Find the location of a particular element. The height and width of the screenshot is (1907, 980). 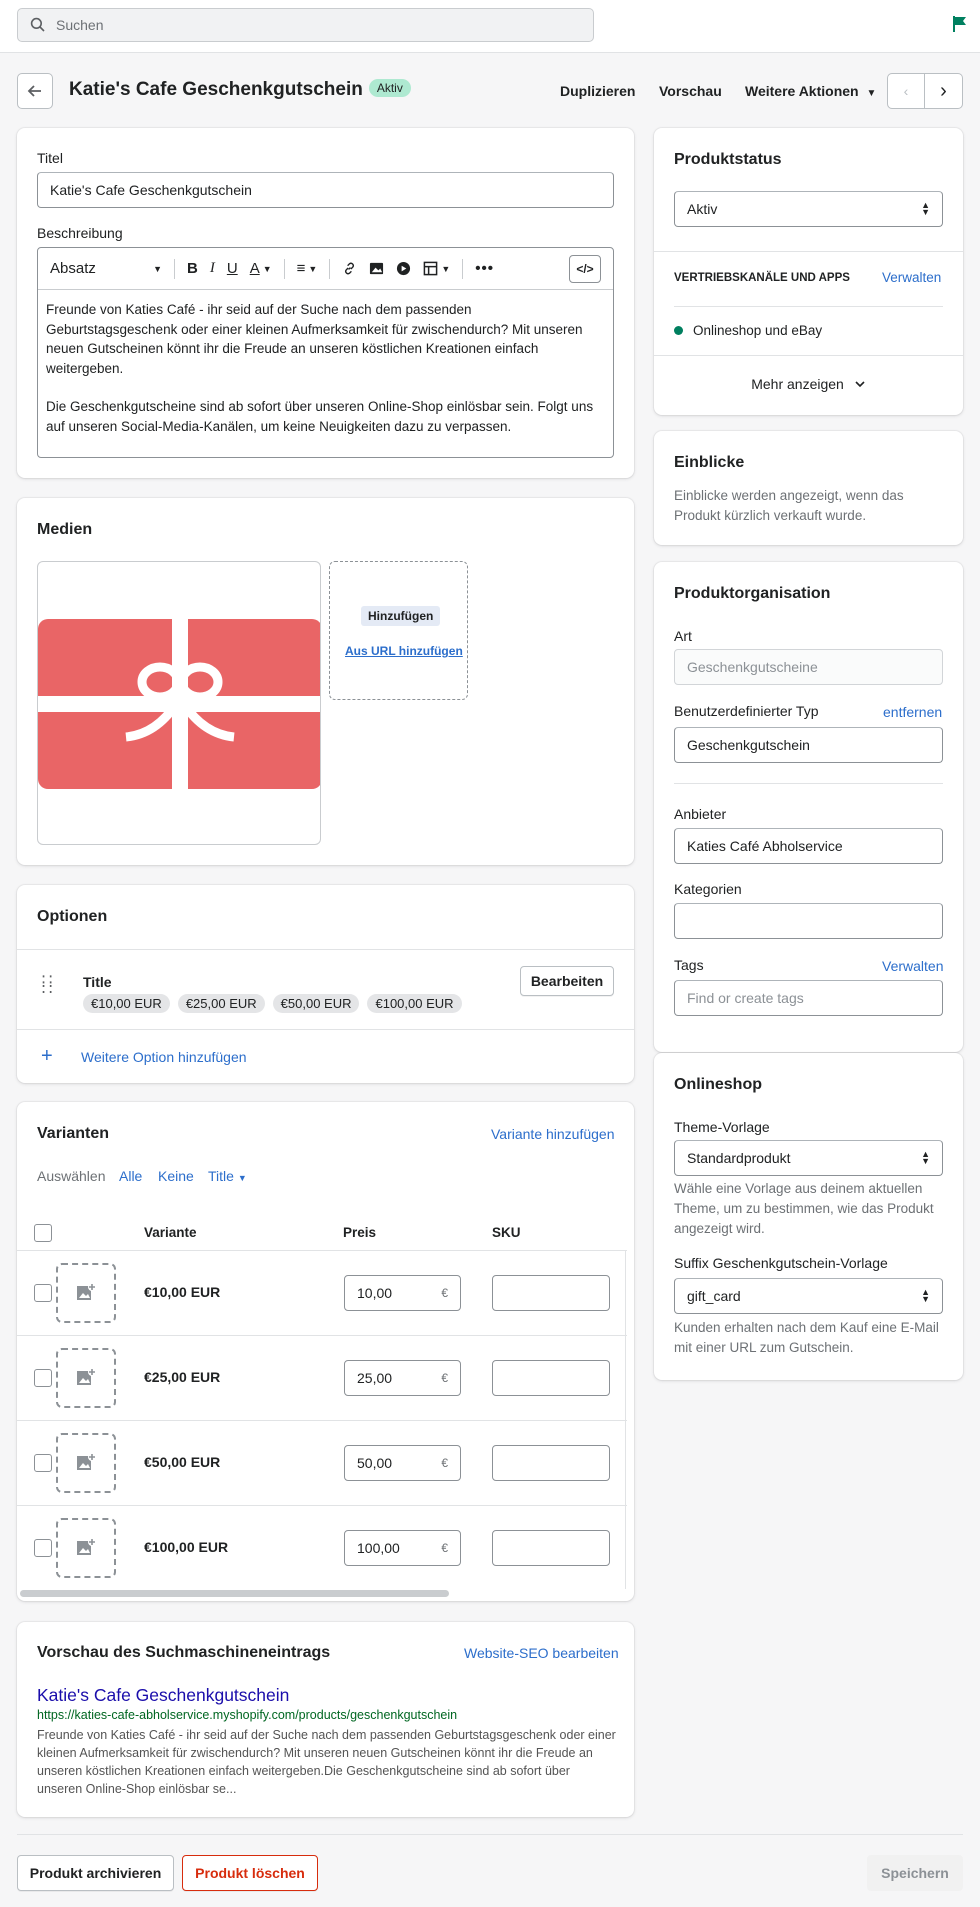

save-button: Speichern is located at coordinates (915, 1873).